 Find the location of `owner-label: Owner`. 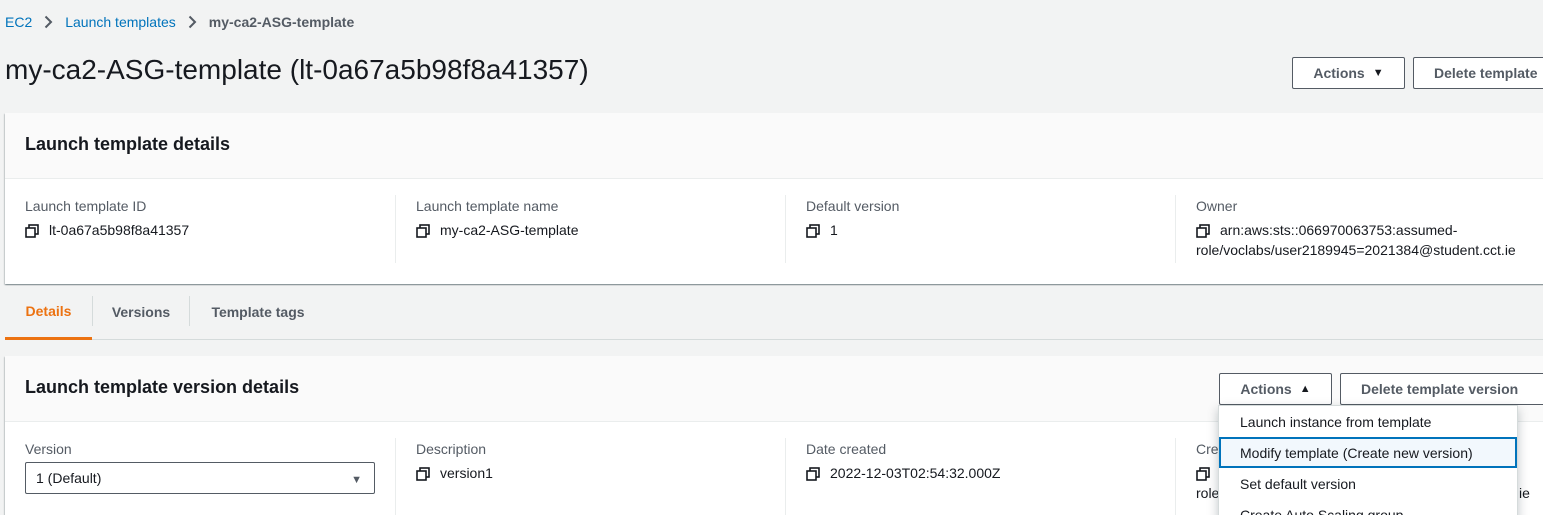

owner-label: Owner is located at coordinates (1217, 206).